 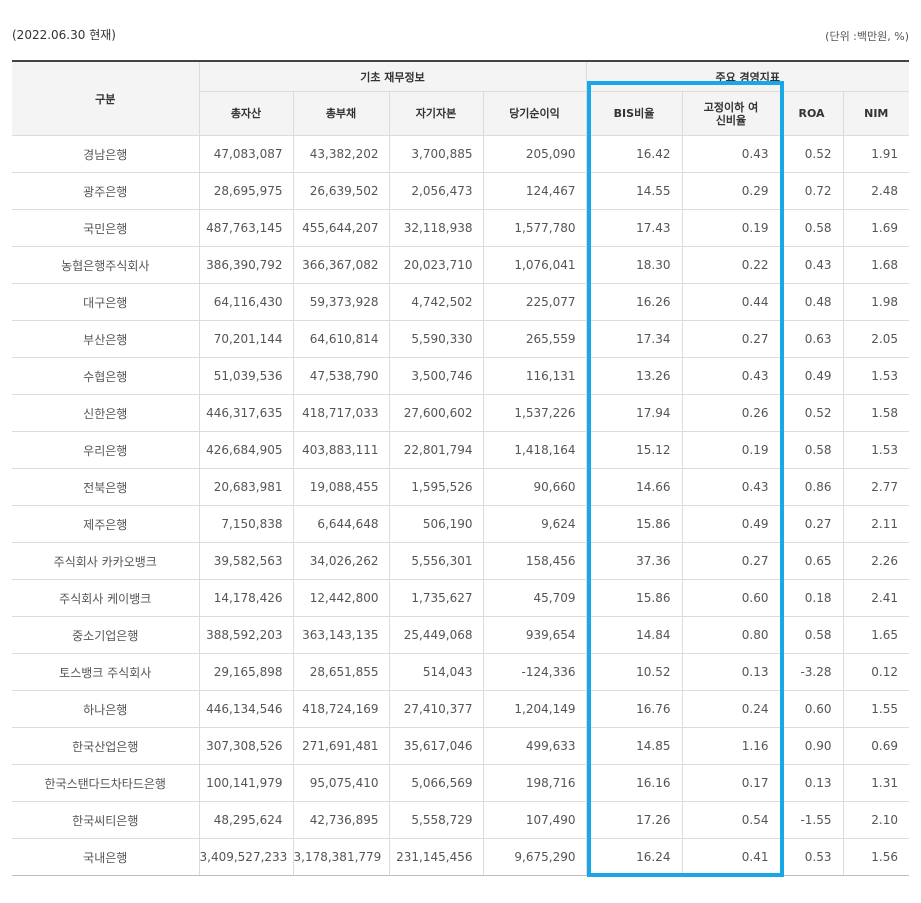 What do you see at coordinates (436, 339) in the screenshot?
I see `equity-cell: 5,590,330` at bounding box center [436, 339].